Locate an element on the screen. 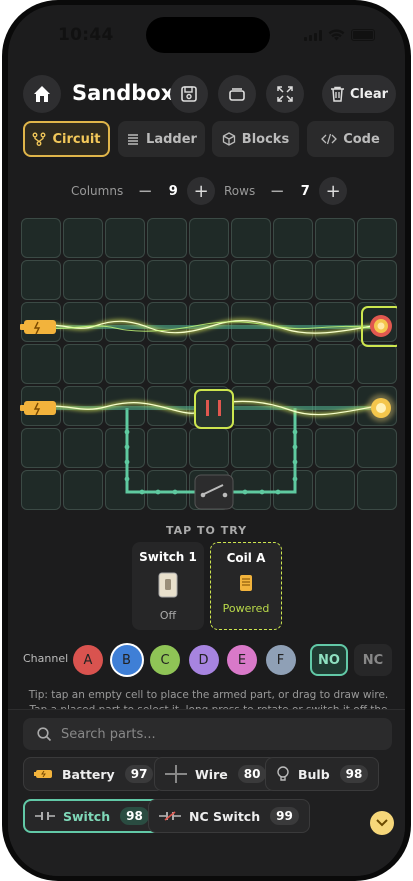 The width and height of the screenshot is (413, 881). wifi-icon is located at coordinates (336, 35).